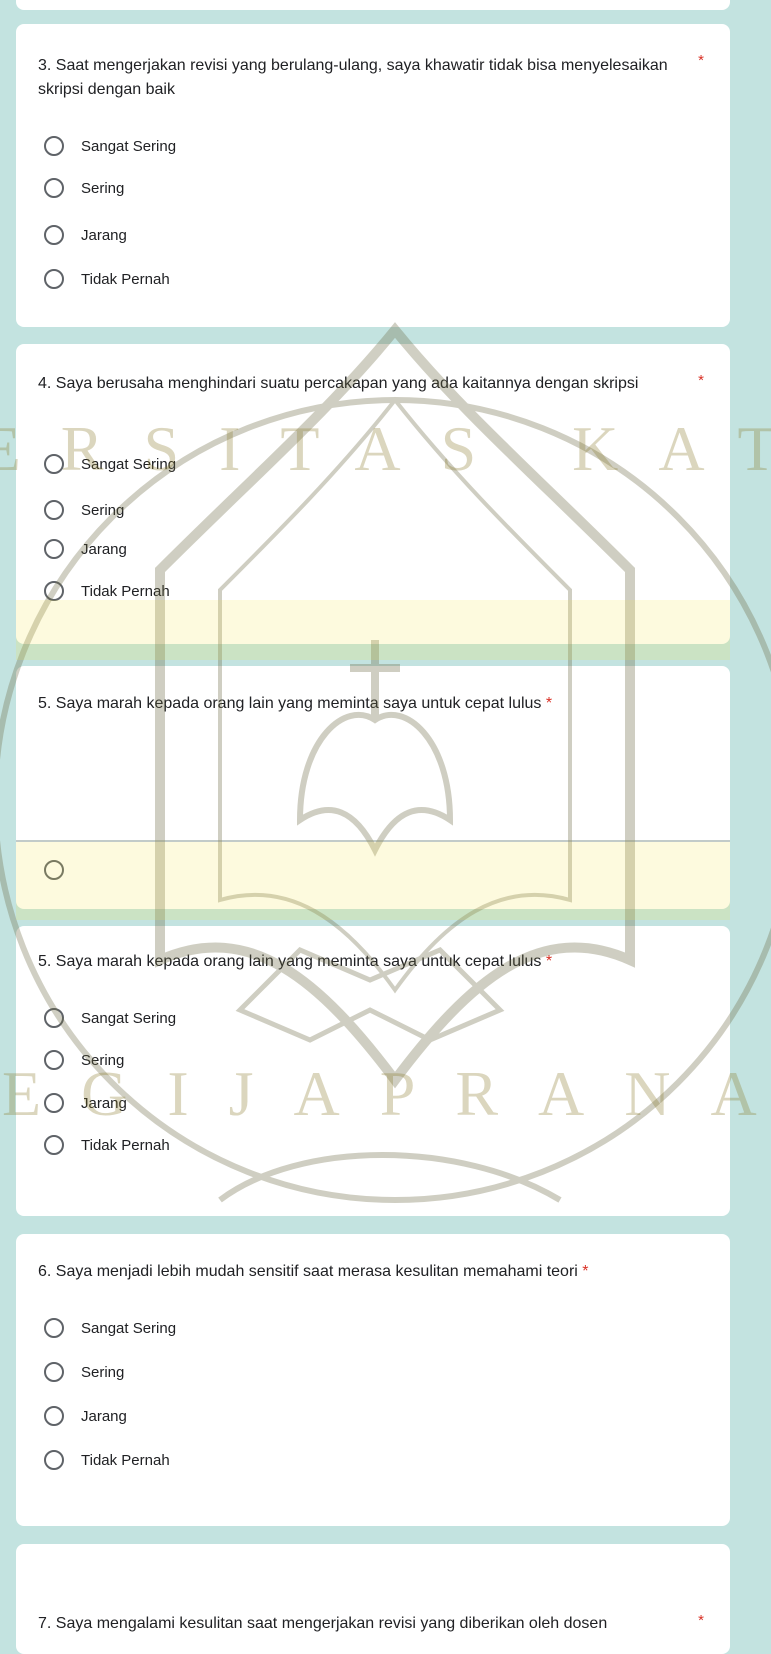 The width and height of the screenshot is (771, 1654). I want to click on option-tidak-pernah, so click(62, 870).